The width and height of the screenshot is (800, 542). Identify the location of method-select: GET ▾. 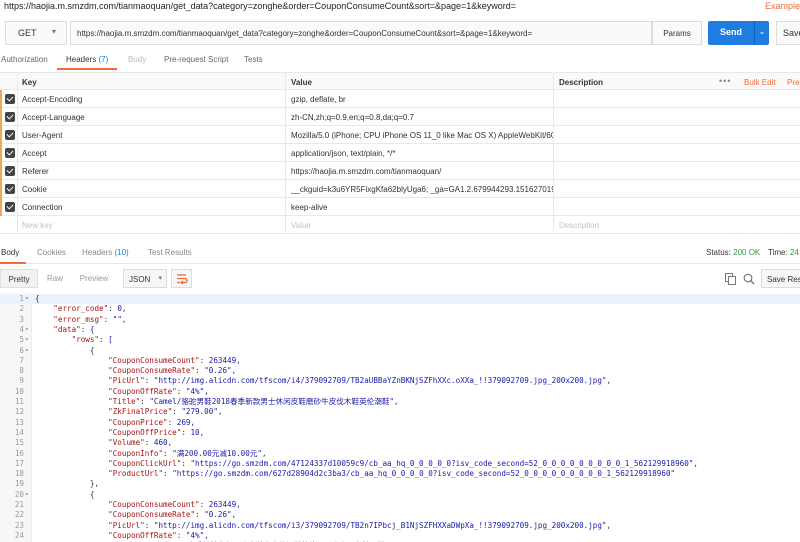
(36, 33).